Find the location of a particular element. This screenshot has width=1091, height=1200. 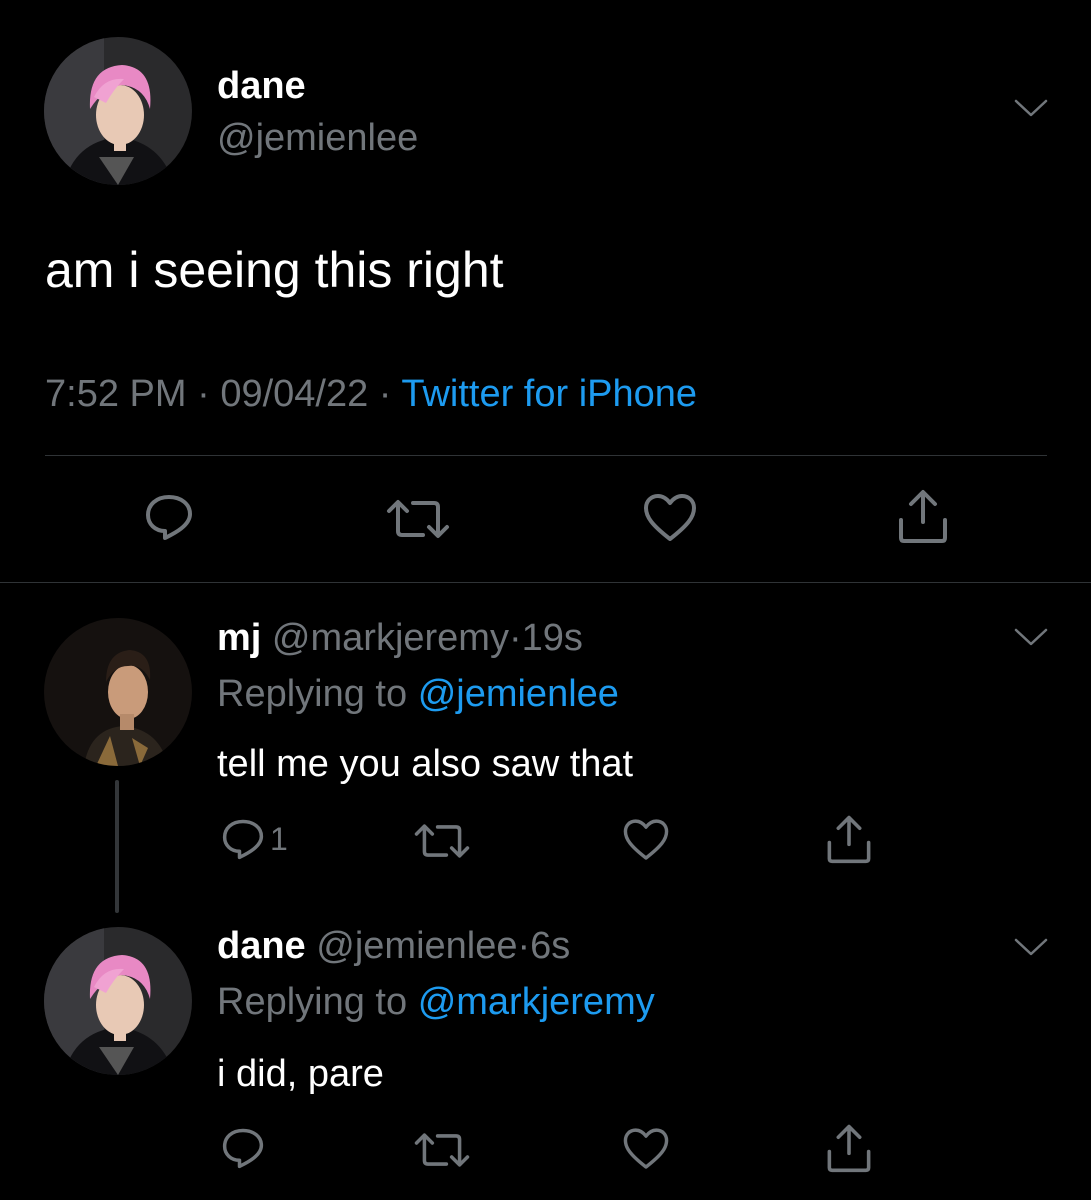

reply-header: mj @markjeremy·19s is located at coordinates (400, 638).